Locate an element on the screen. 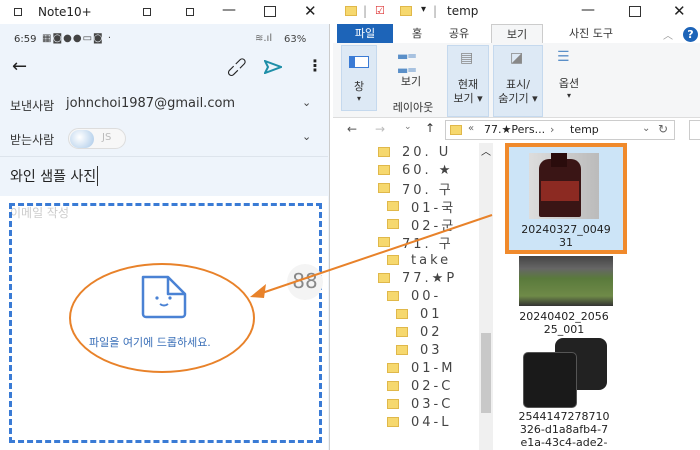 Image resolution: width=700 pixels, height=450 pixels. file-item: 20240402_2056 25_001 is located at coordinates (569, 296).